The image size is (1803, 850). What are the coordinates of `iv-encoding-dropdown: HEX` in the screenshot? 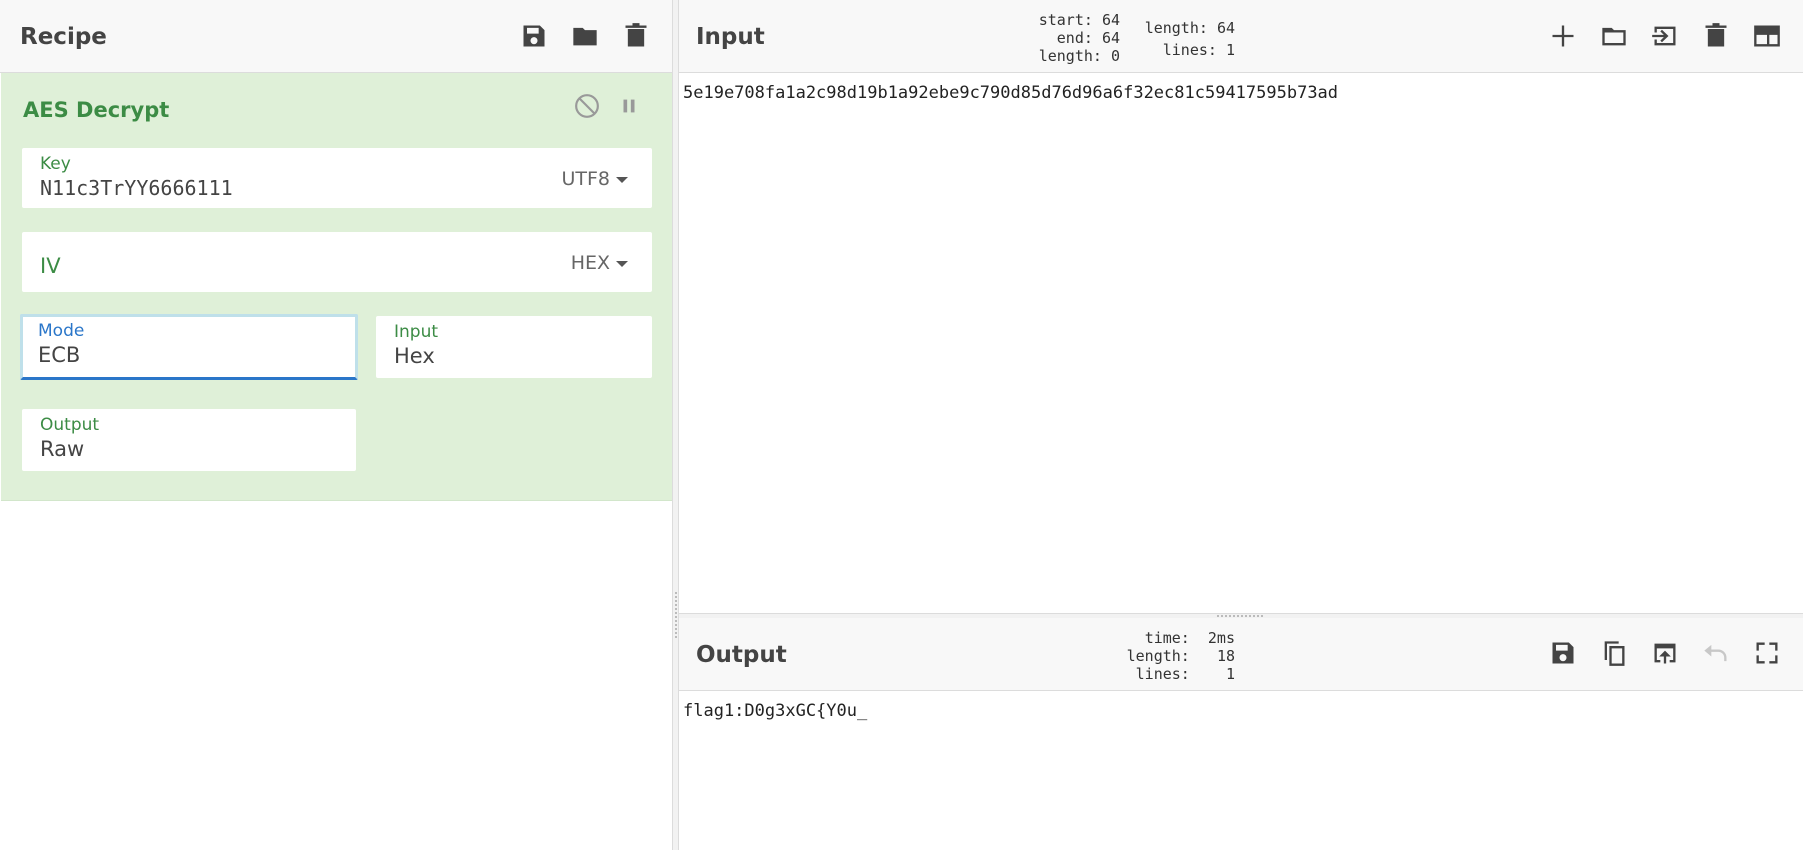 It's located at (599, 263).